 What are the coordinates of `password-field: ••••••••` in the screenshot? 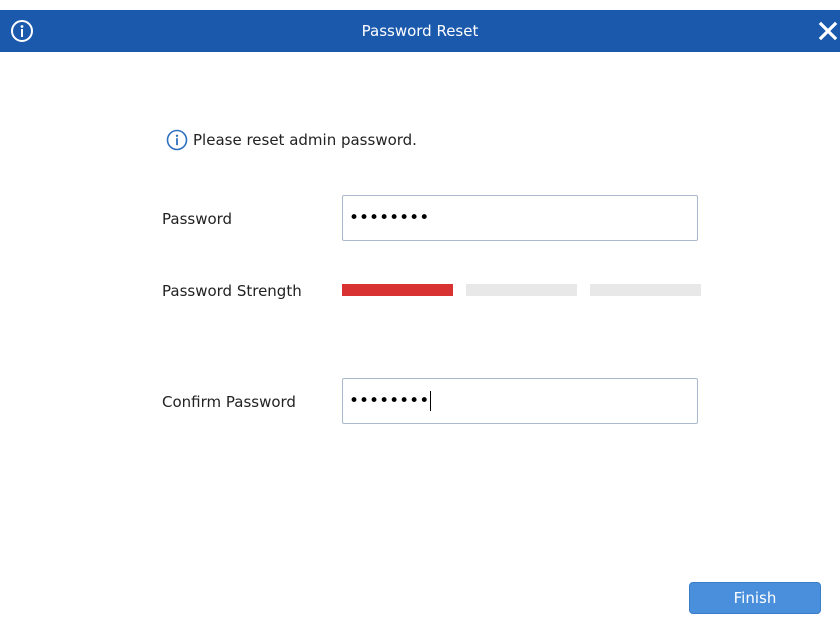 It's located at (520, 218).